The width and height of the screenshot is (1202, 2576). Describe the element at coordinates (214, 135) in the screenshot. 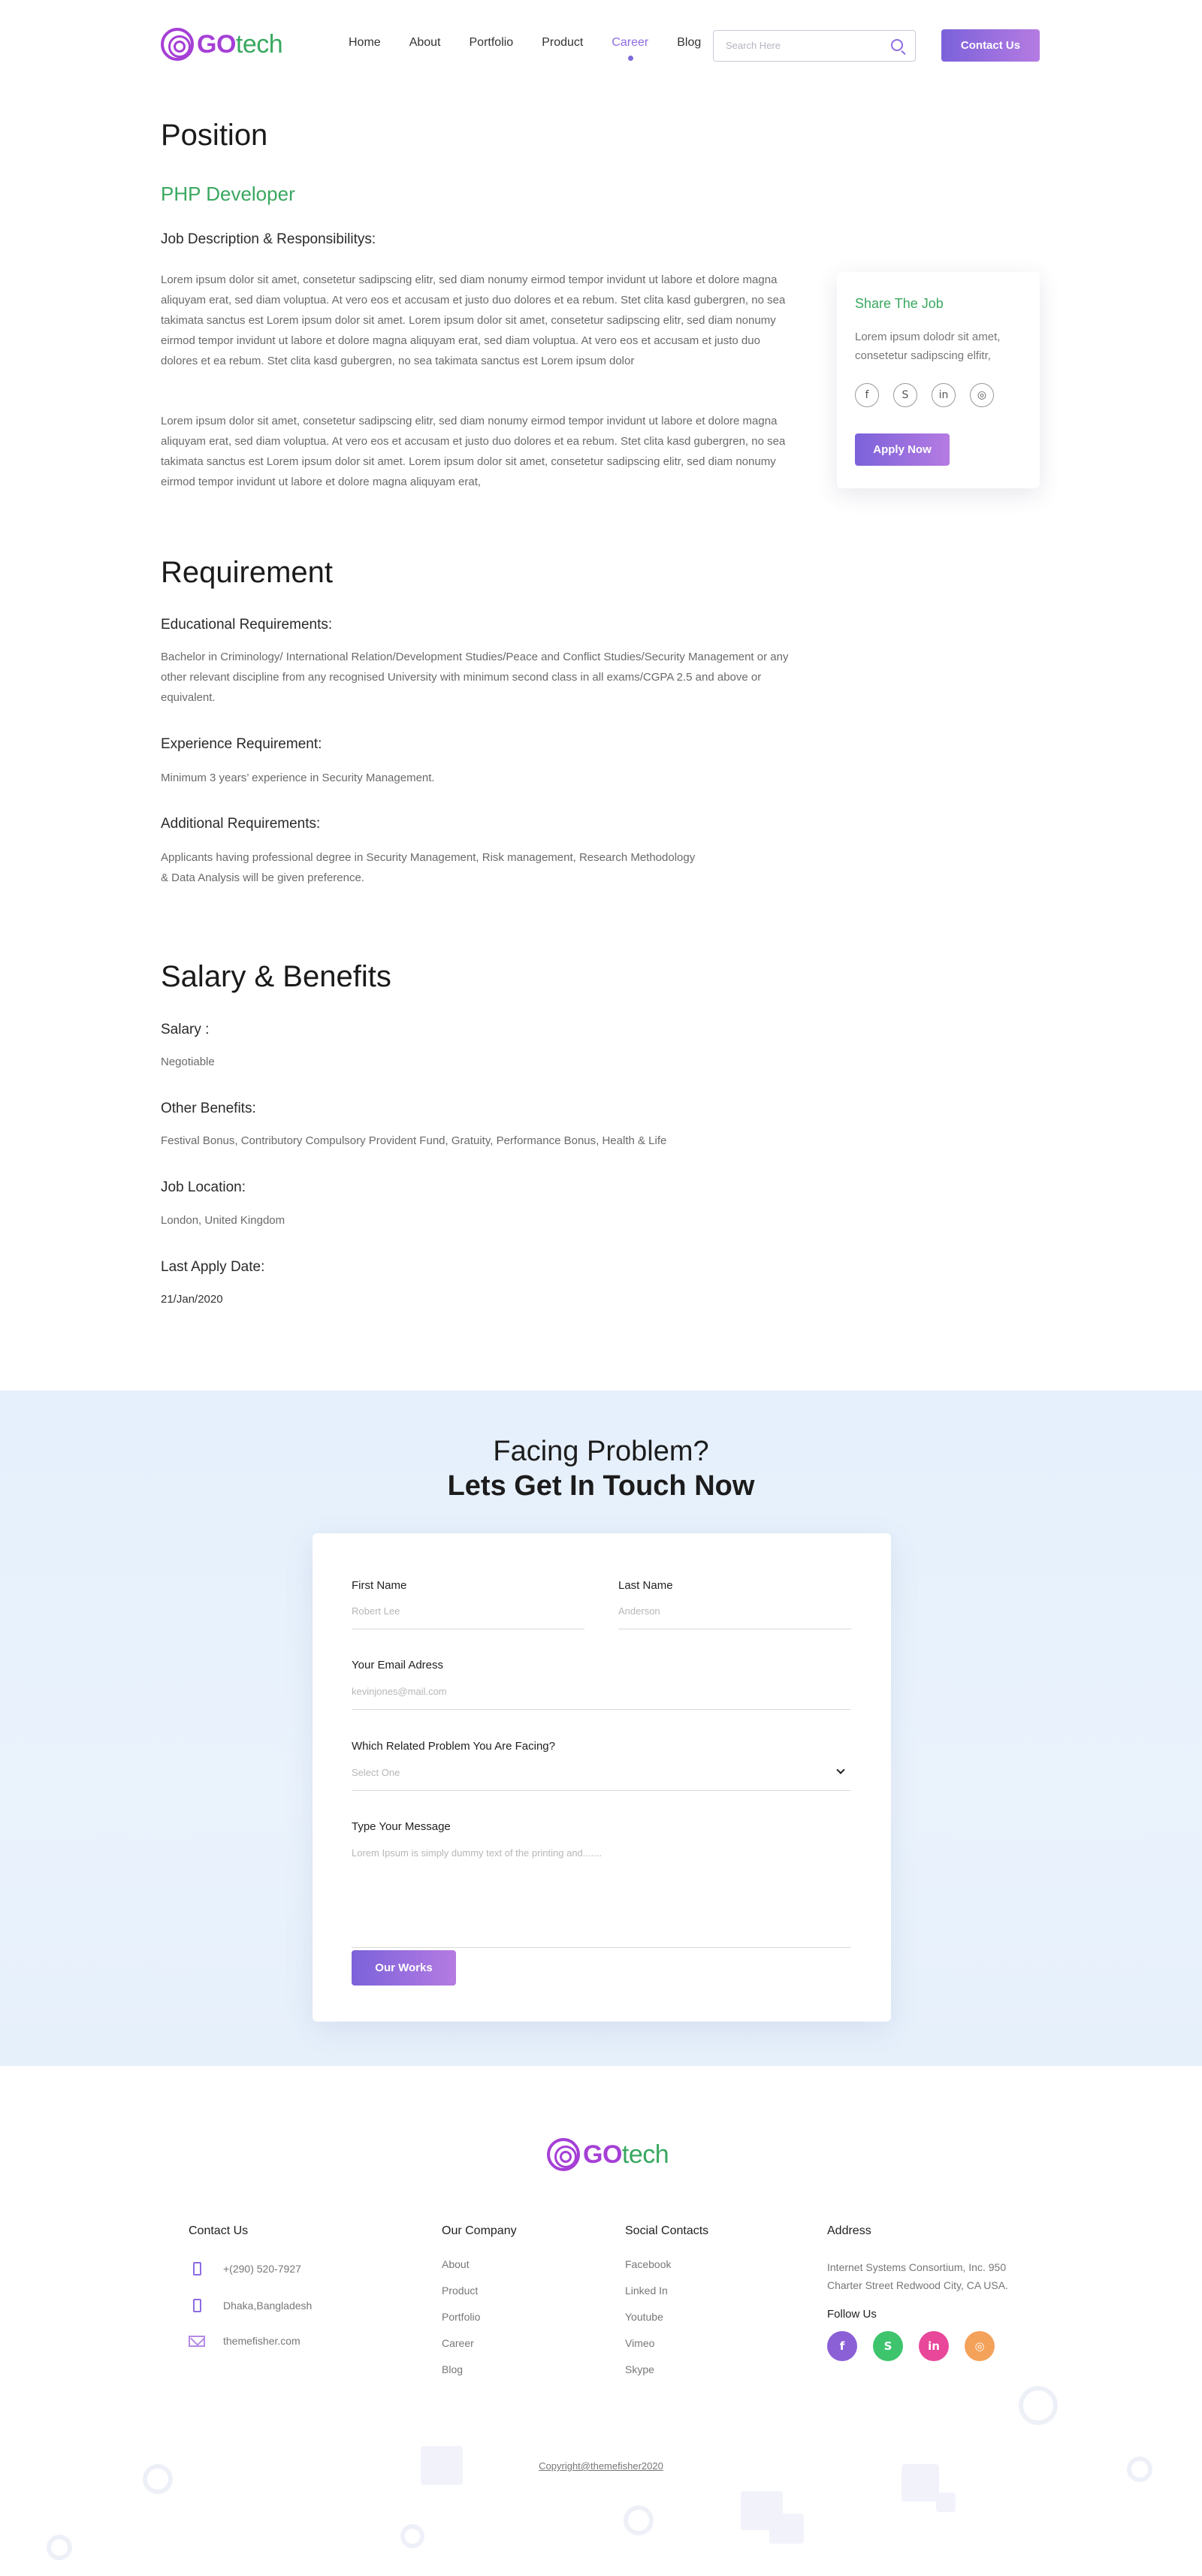

I see `position-heading: Position` at that location.